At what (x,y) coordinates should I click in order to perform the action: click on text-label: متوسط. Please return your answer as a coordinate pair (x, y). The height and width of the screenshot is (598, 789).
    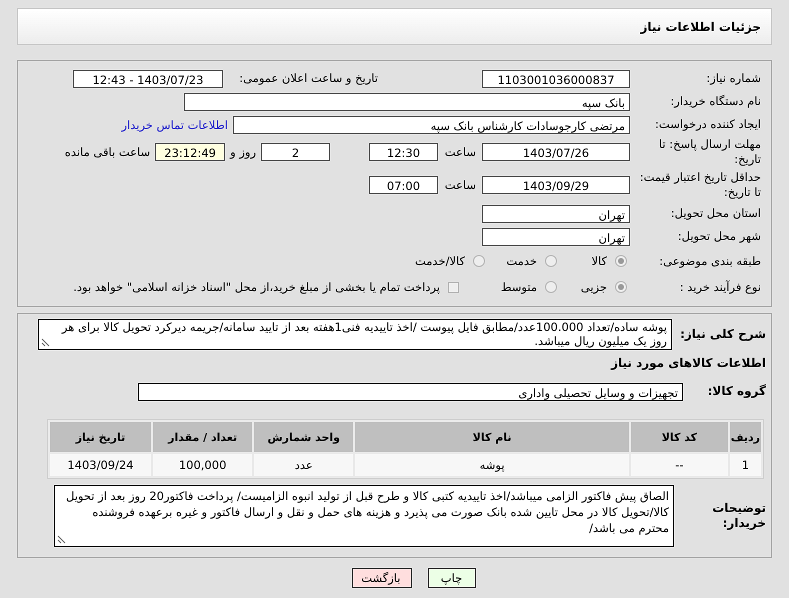
    Looking at the image, I should click on (518, 287).